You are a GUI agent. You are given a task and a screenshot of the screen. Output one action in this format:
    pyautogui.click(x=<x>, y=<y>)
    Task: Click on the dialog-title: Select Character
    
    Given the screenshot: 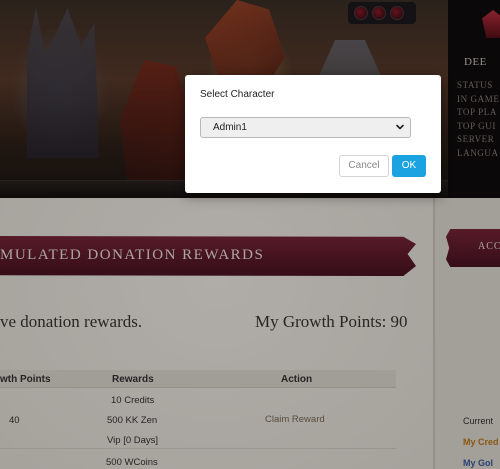 What is the action you would take?
    pyautogui.click(x=237, y=94)
    